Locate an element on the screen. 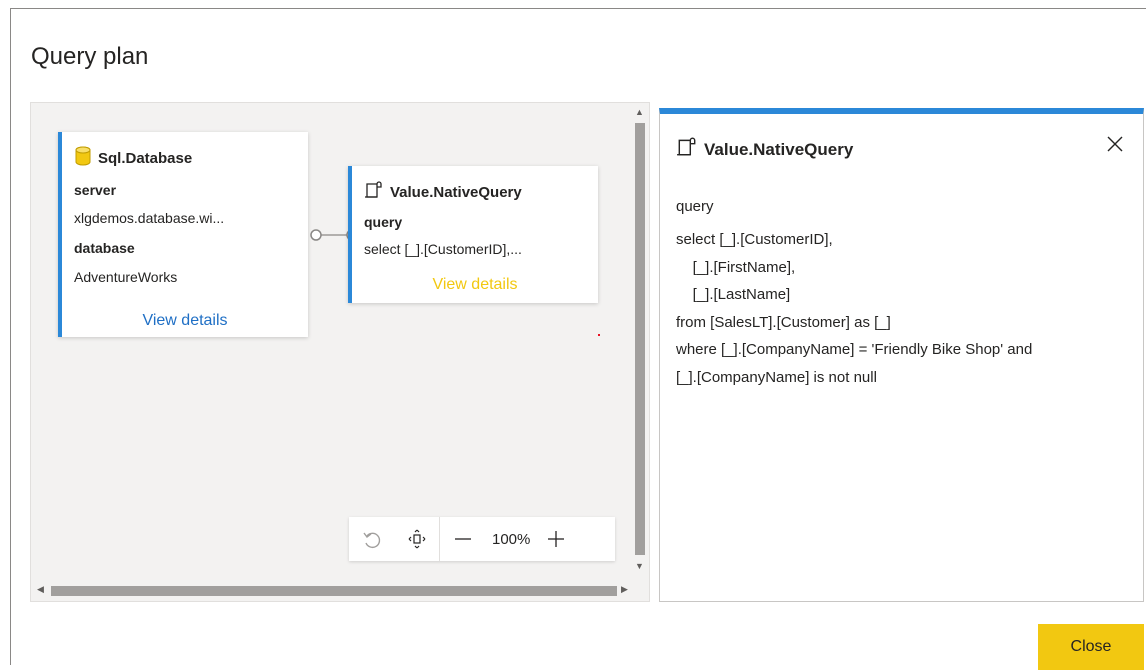 This screenshot has width=1146, height=670. field-label-server: server is located at coordinates (95, 190).